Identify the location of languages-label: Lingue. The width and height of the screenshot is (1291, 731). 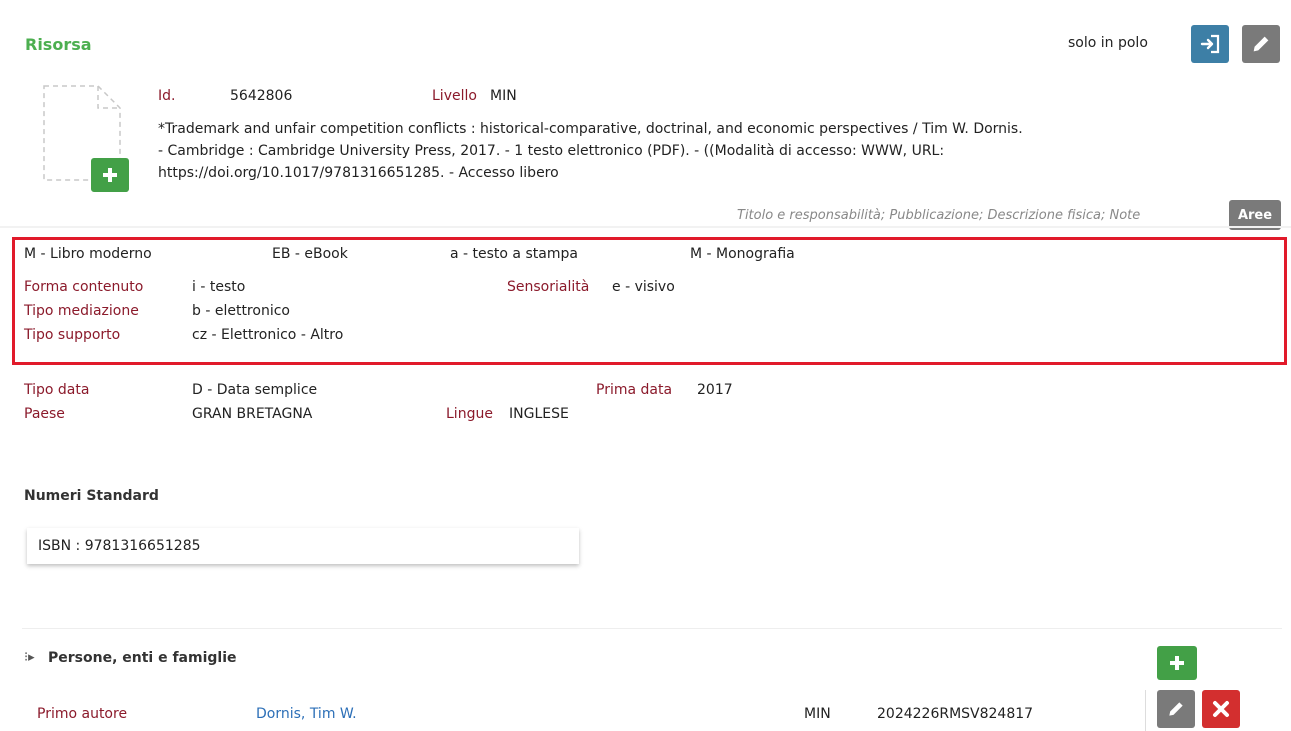
(469, 414).